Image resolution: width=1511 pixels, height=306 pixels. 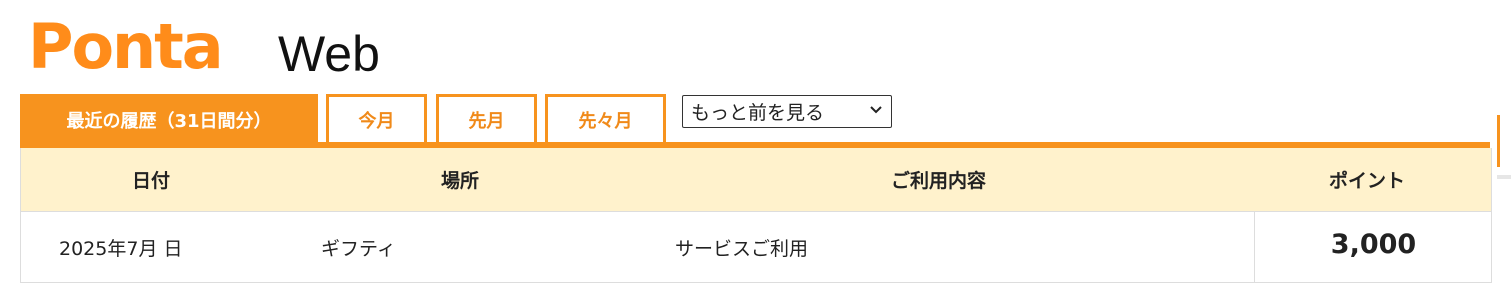 What do you see at coordinates (1367, 181) in the screenshot?
I see `header-points: ポイント` at bounding box center [1367, 181].